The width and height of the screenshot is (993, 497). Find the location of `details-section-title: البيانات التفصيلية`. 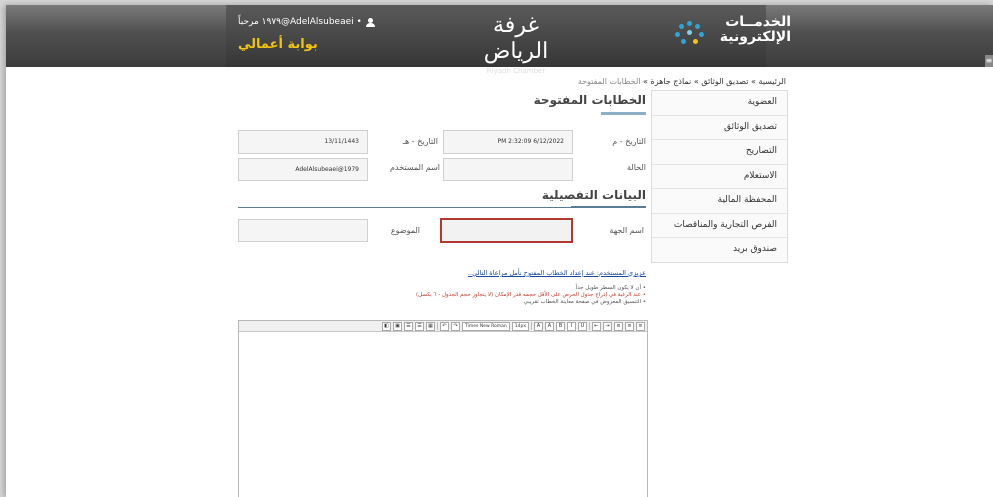

details-section-title: البيانات التفصيلية is located at coordinates (593, 195).